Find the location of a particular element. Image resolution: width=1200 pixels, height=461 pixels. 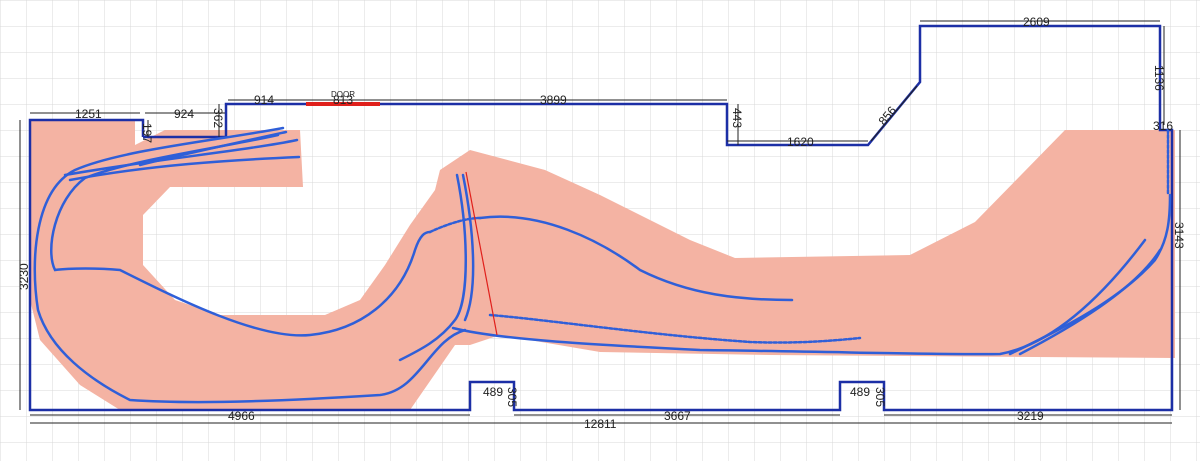

dim-tower-width: 2609 is located at coordinates (1036, 22).